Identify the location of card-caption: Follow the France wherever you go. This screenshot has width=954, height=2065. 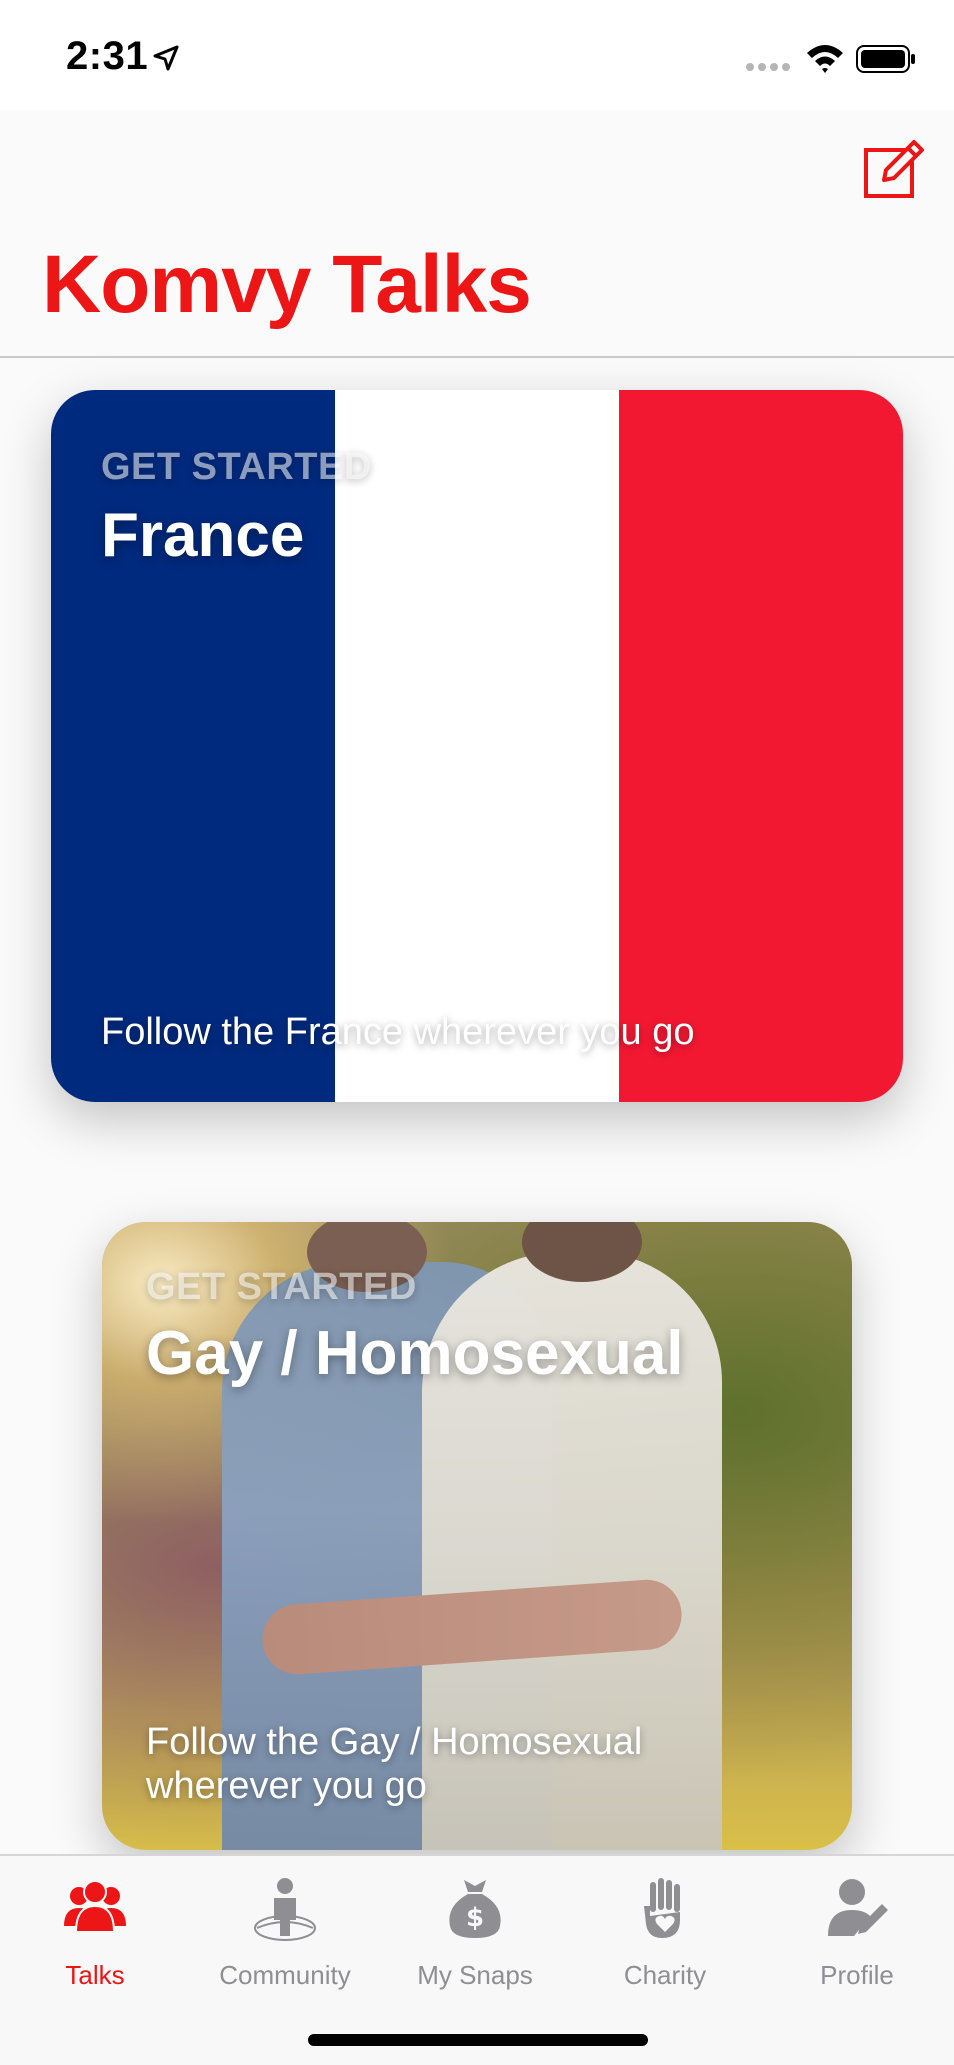
(398, 1032).